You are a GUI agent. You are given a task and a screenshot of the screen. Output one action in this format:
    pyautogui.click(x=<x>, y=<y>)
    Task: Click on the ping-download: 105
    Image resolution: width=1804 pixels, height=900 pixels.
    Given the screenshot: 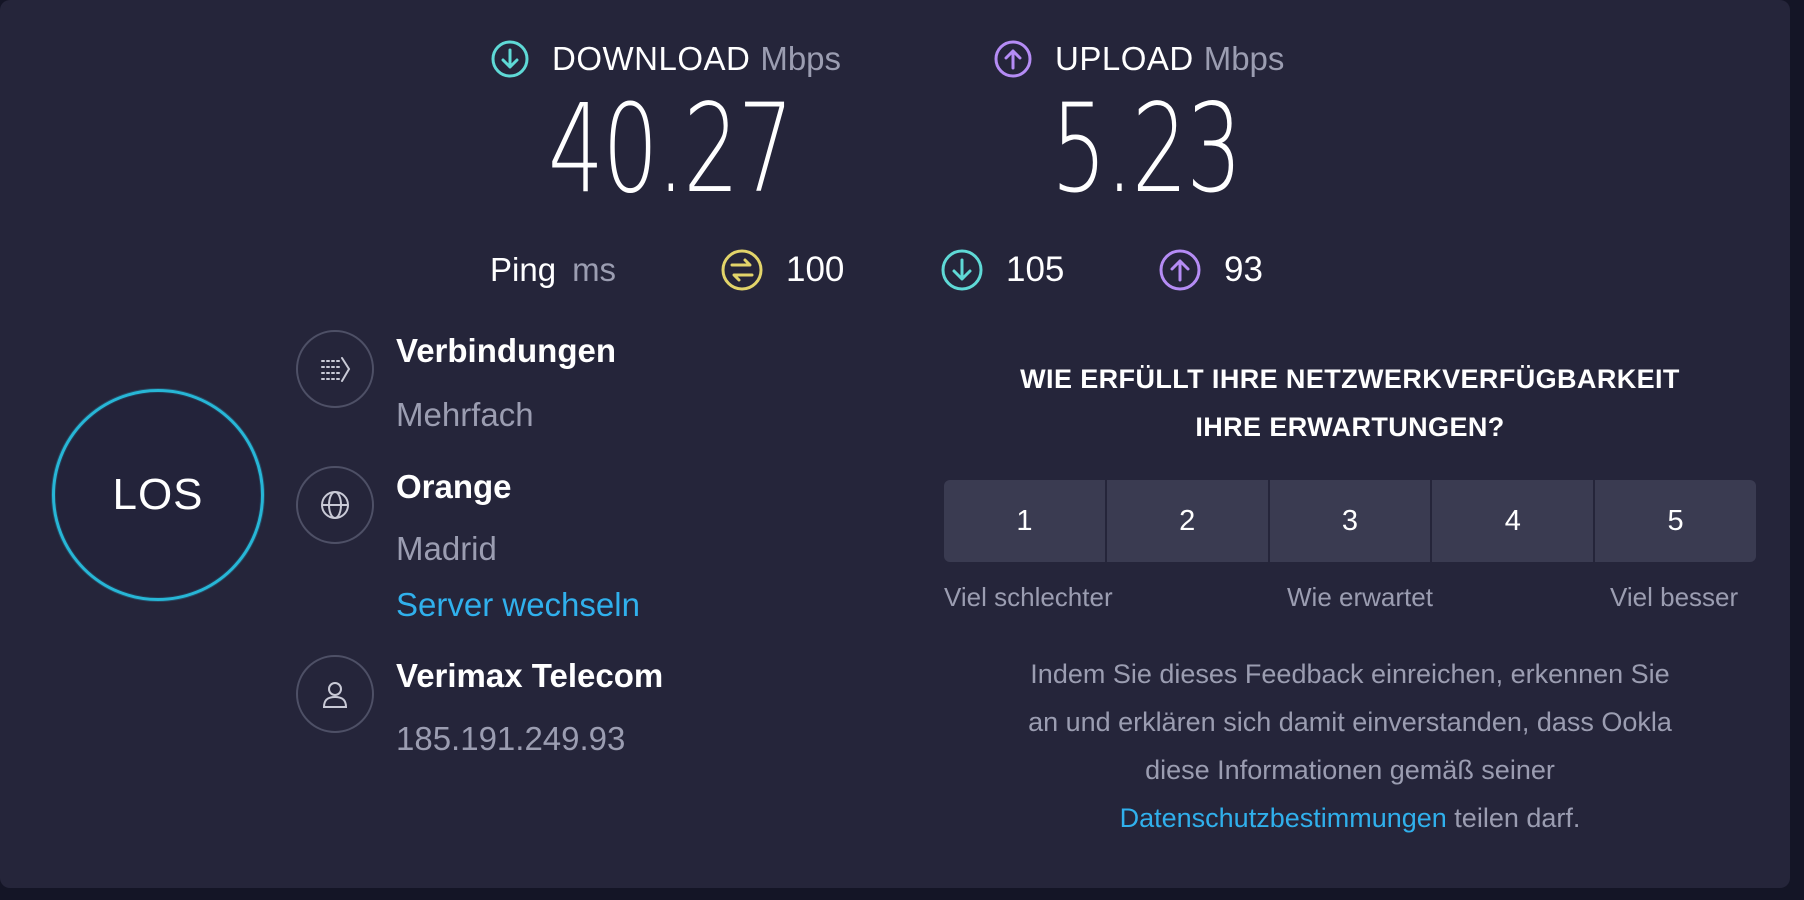 What is the action you would take?
    pyautogui.click(x=1002, y=270)
    